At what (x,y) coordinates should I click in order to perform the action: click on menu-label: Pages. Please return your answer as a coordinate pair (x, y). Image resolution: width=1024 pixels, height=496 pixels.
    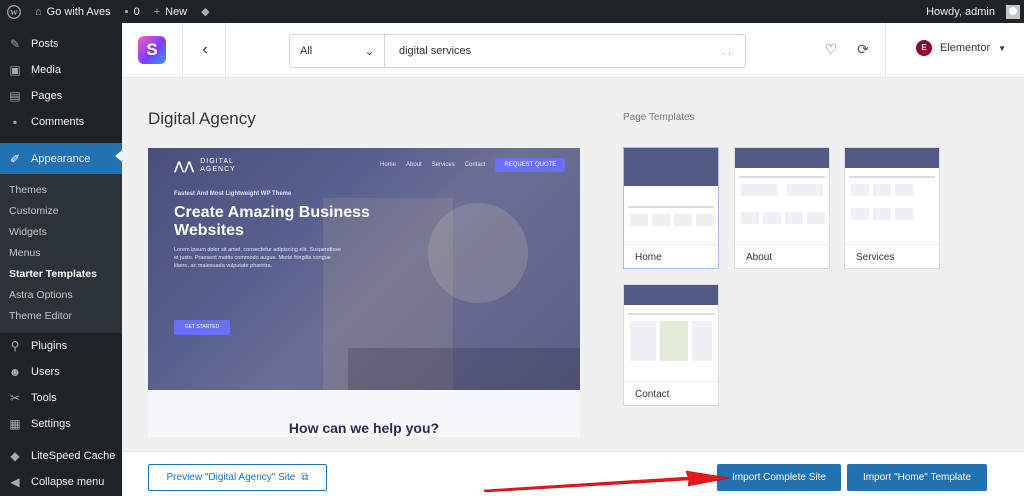
    Looking at the image, I should click on (47, 96).